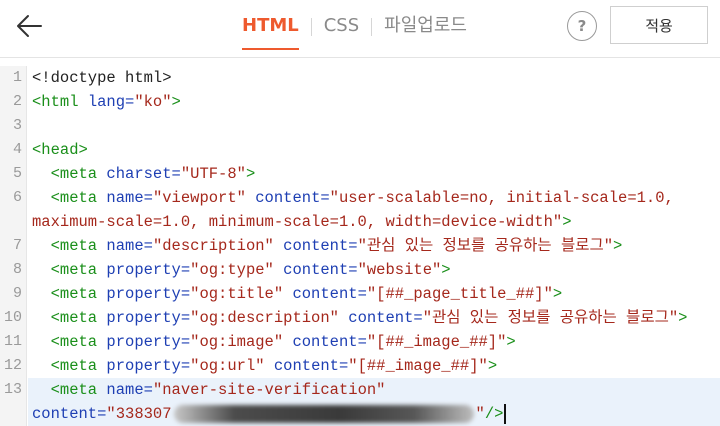 Image resolution: width=720 pixels, height=426 pixels. I want to click on tab-css: CSS, so click(341, 29).